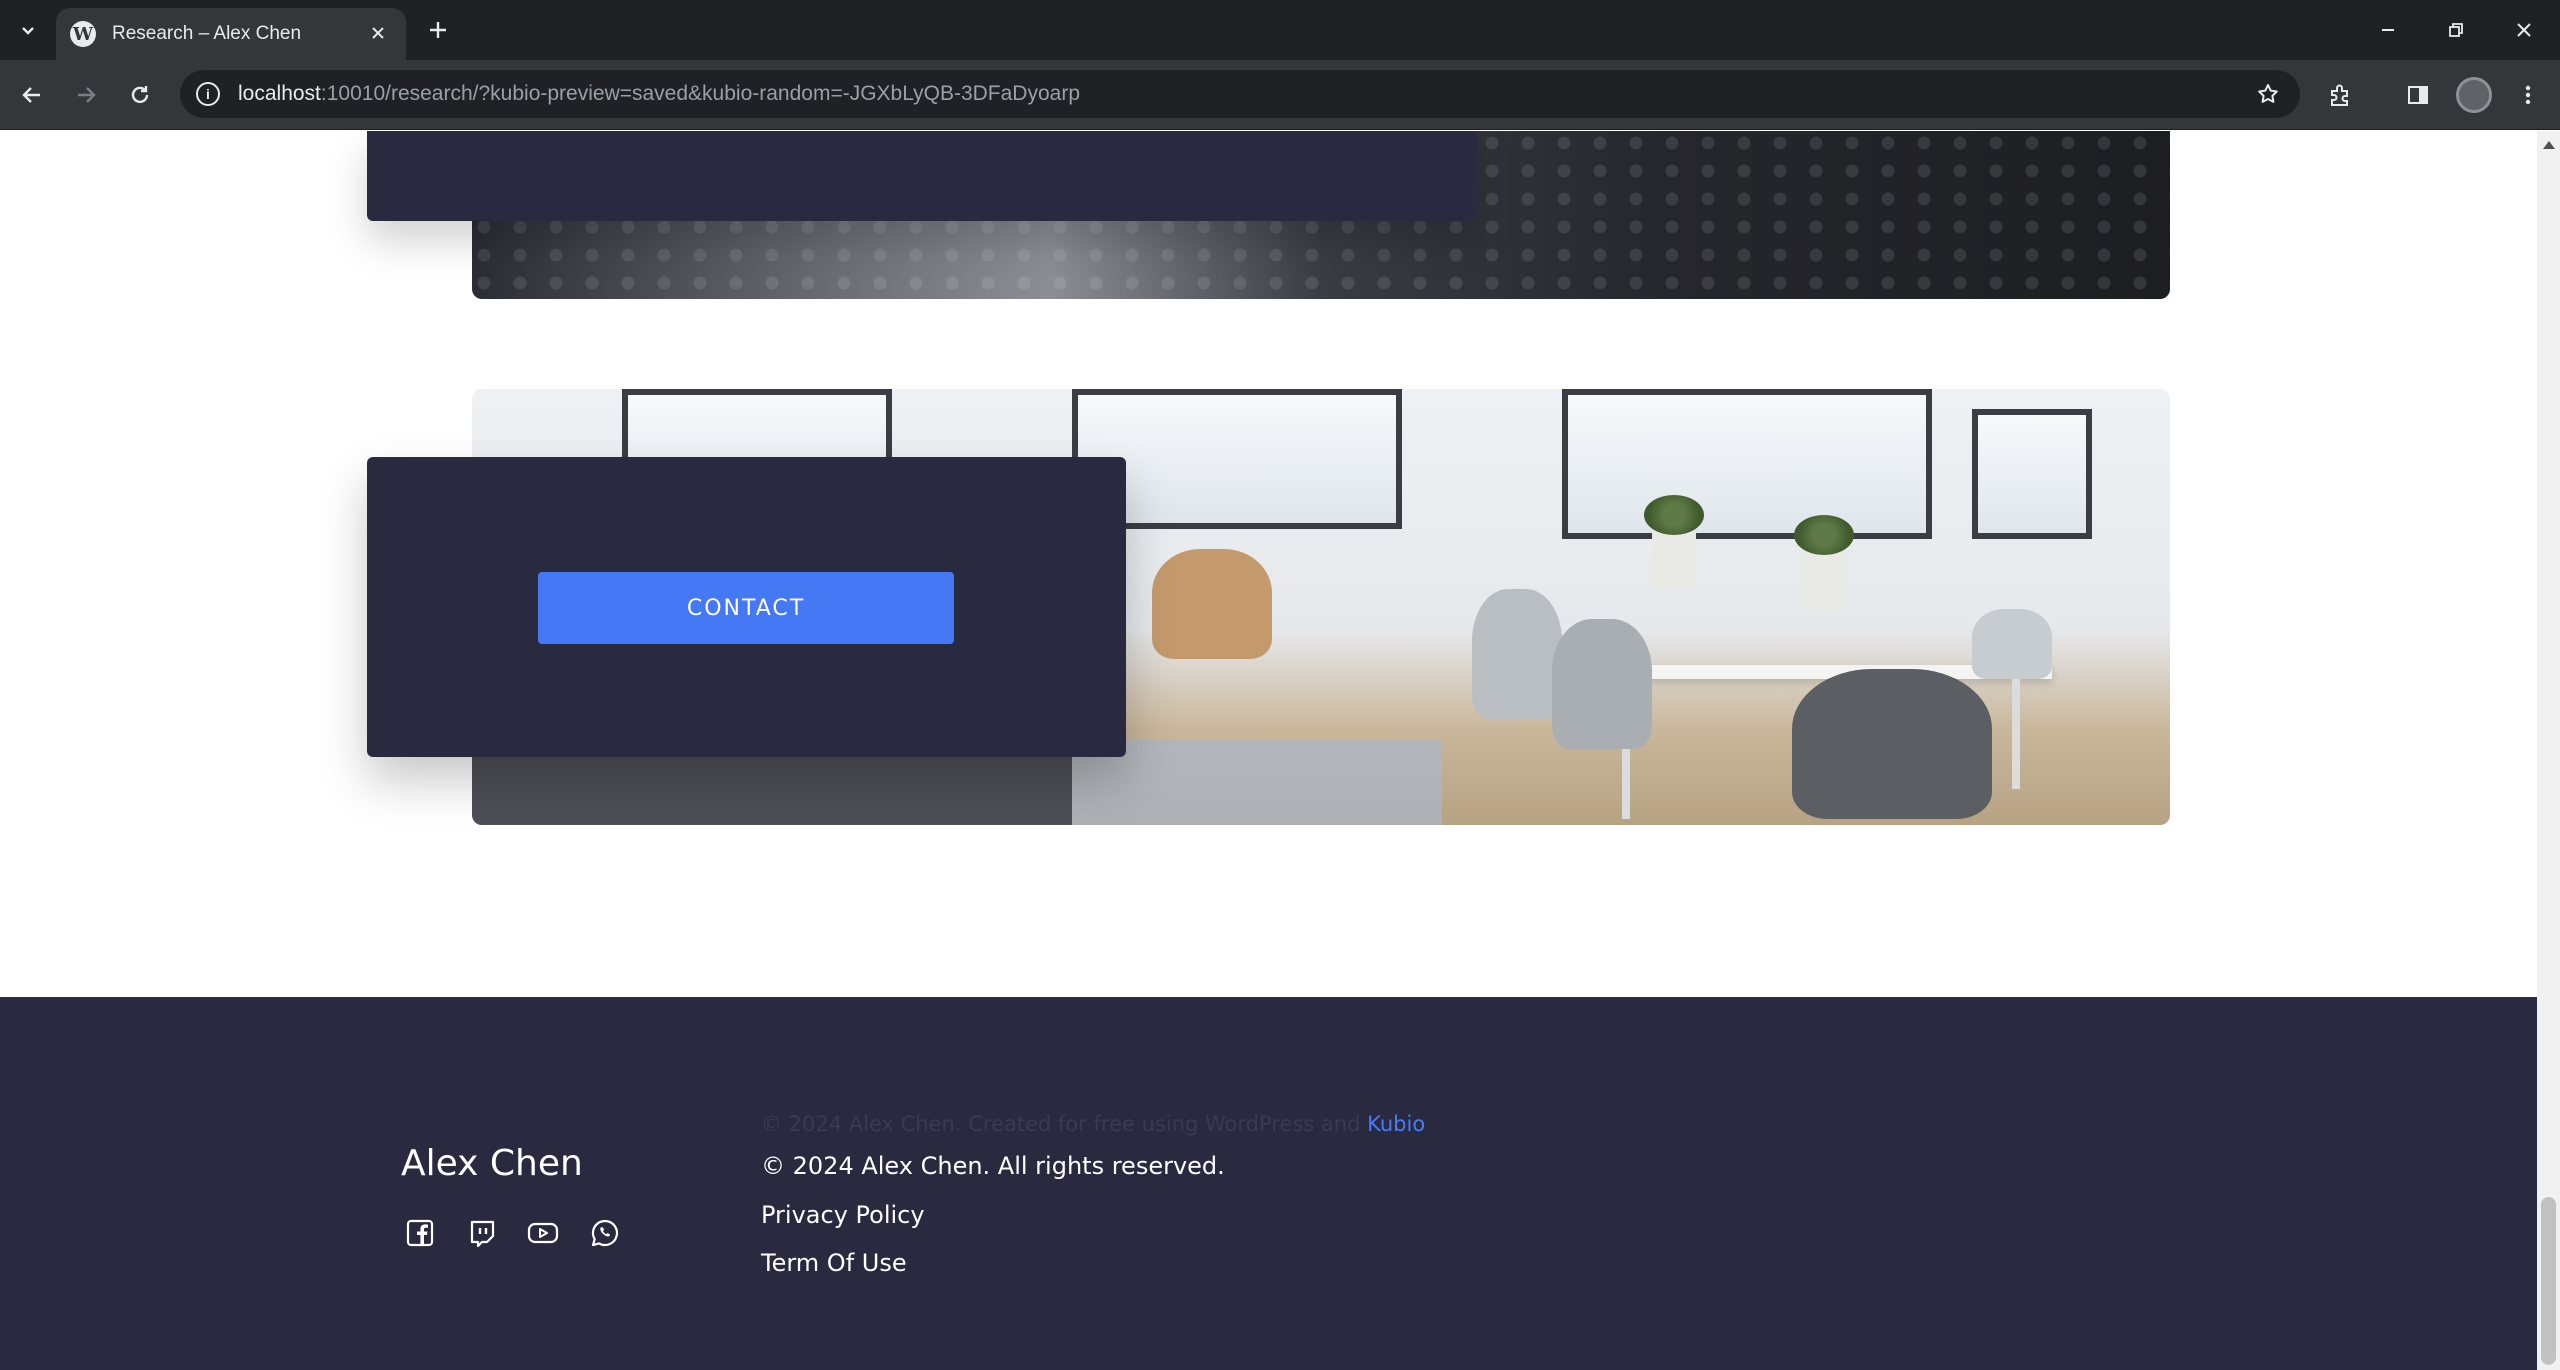 The width and height of the screenshot is (2560, 1370). I want to click on plus-icon, so click(438, 30).